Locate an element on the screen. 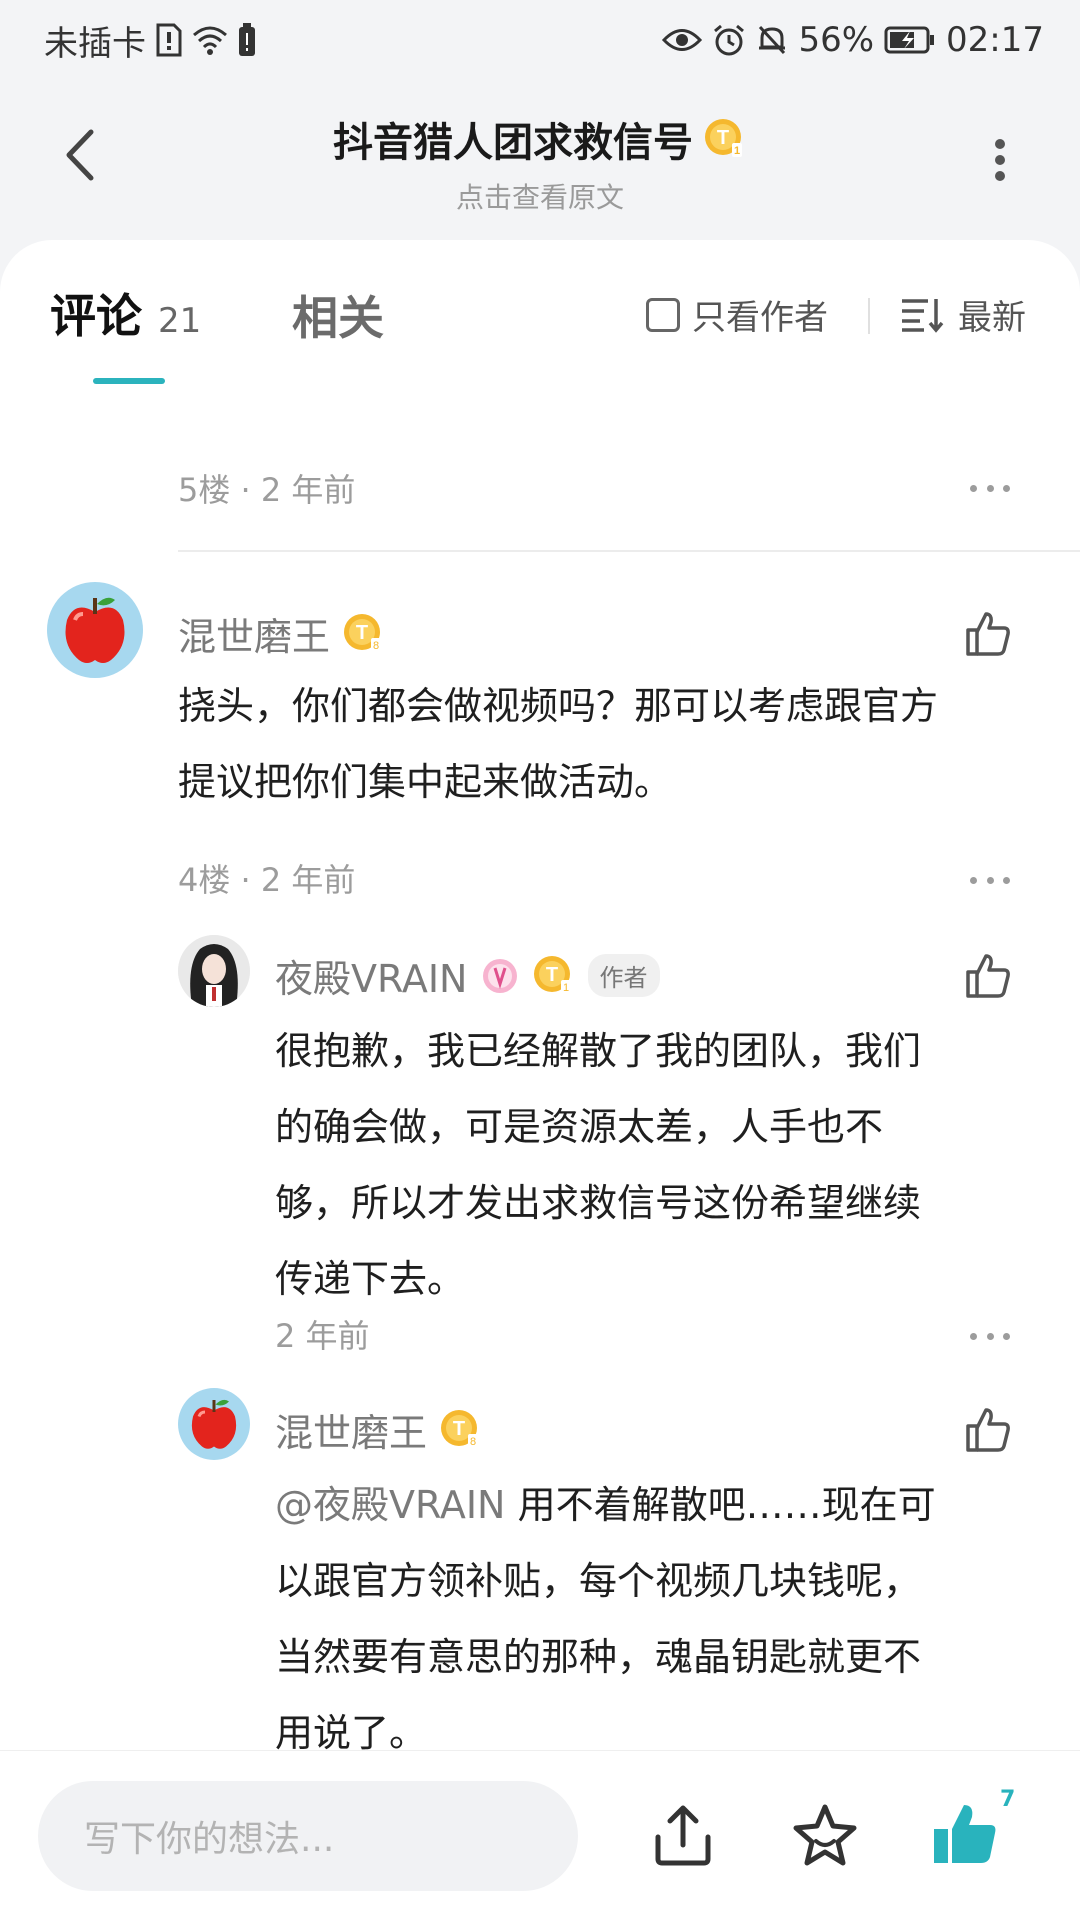  like-post-button is located at coordinates (965, 1834).